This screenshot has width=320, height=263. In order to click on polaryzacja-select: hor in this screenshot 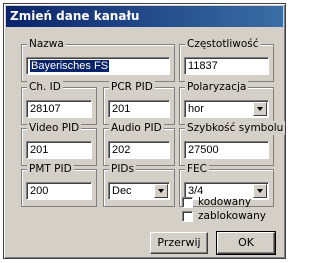, I will do `click(226, 109)`.